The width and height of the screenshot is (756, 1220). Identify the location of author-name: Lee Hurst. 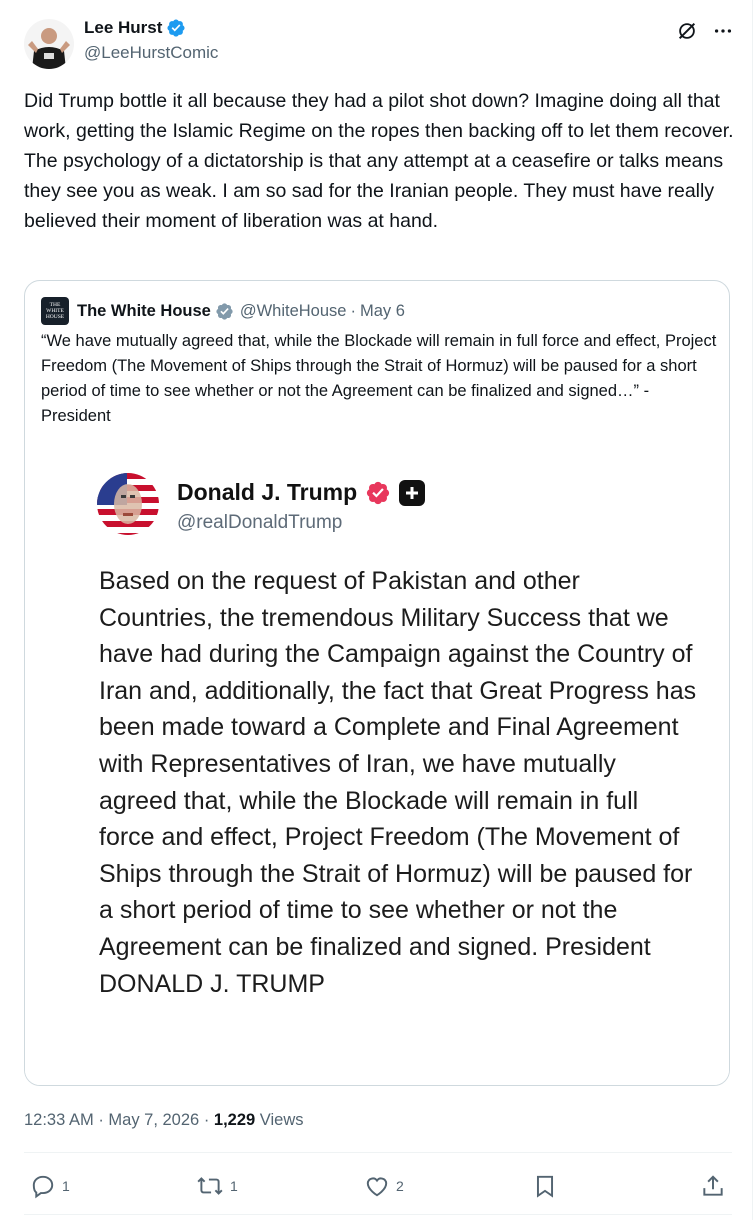
(123, 28).